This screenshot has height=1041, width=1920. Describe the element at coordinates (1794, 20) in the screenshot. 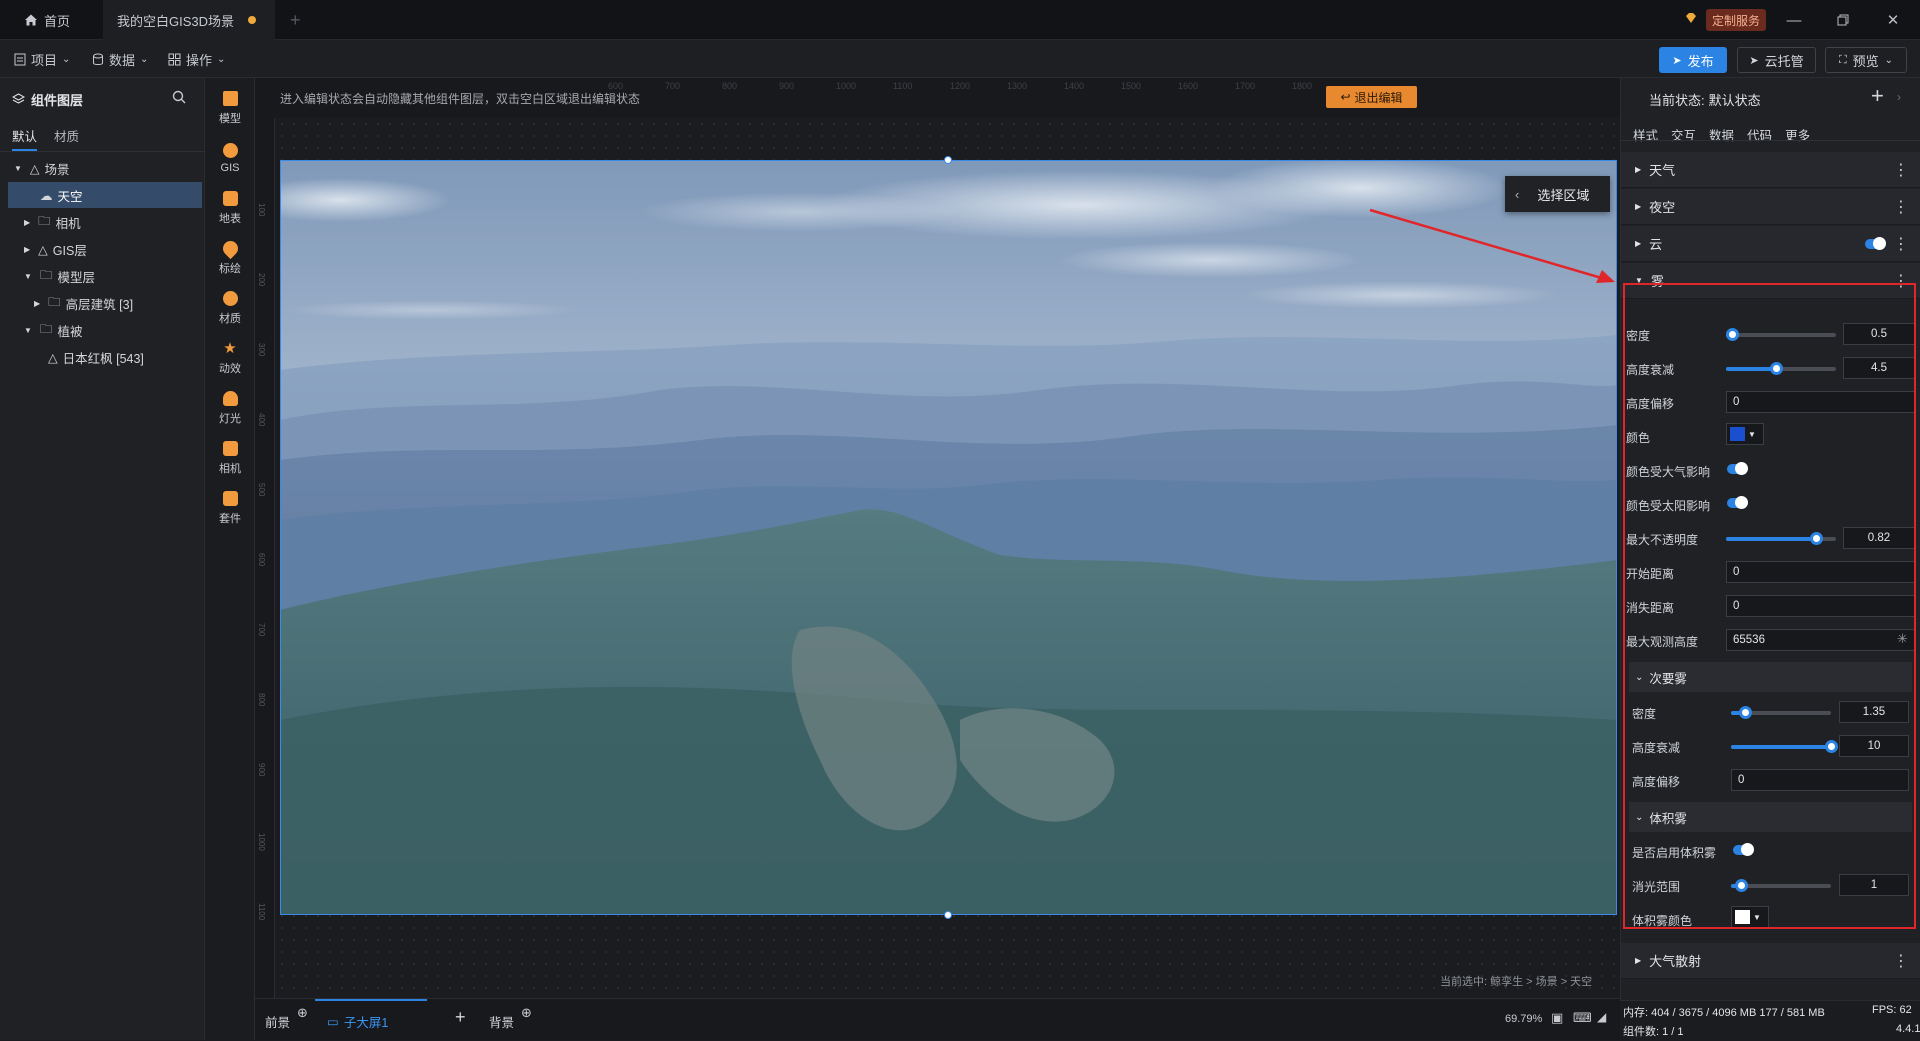

I see `minimize-button: —` at that location.